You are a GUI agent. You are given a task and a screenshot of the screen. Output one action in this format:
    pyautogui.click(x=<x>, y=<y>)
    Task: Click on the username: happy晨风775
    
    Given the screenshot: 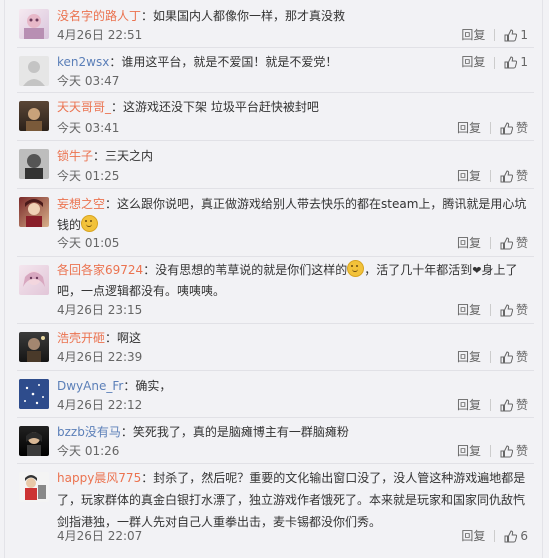 What is the action you would take?
    pyautogui.click(x=99, y=478)
    